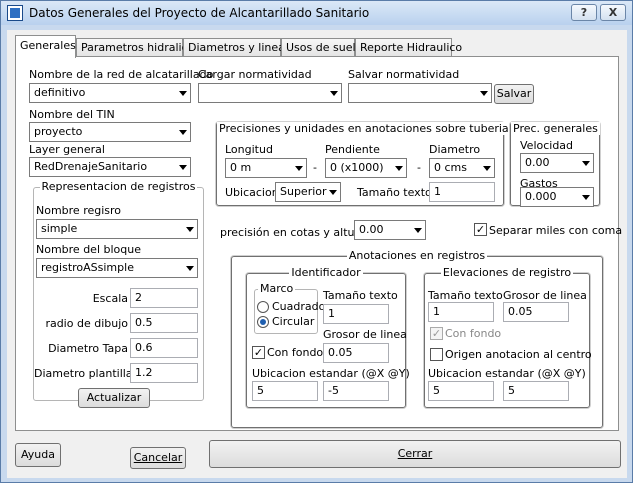 This screenshot has width=633, height=483. What do you see at coordinates (118, 186) in the screenshot?
I see `registros-group-title: Representacion de registros` at bounding box center [118, 186].